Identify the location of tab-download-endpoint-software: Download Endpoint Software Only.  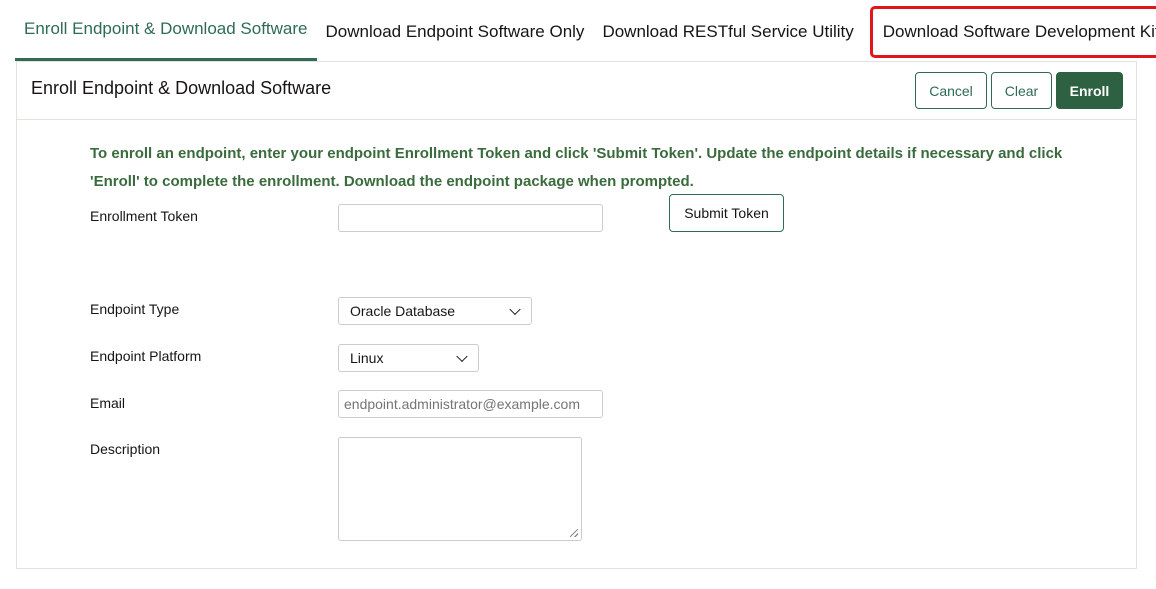
(455, 32).